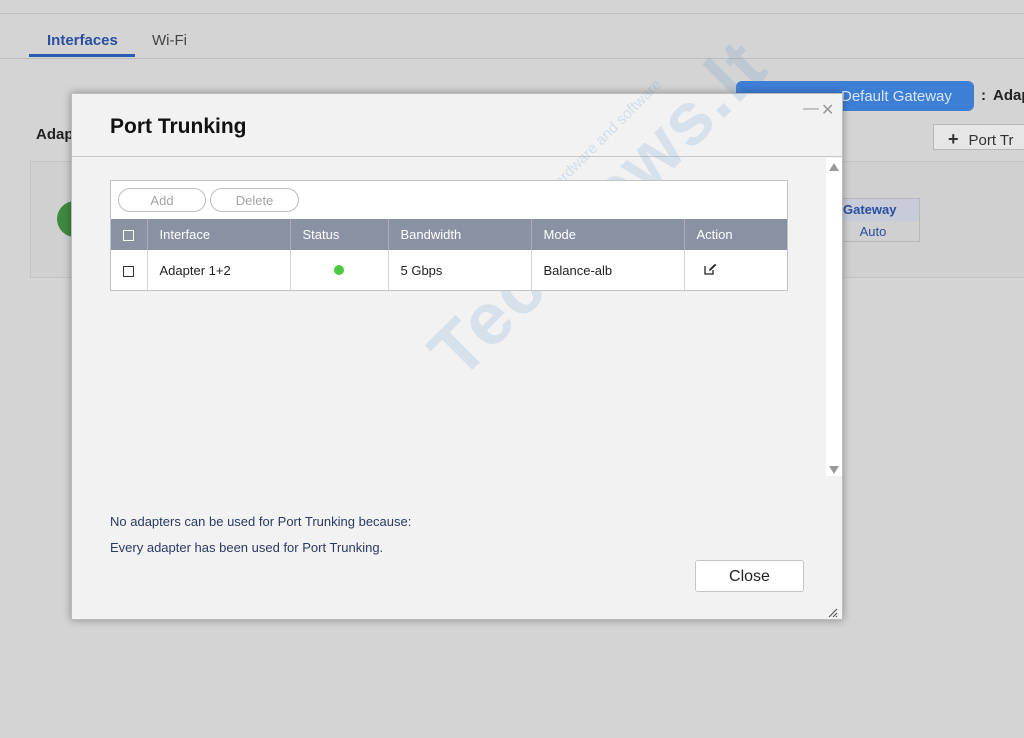  I want to click on scroll-up-icon, so click(834, 167).